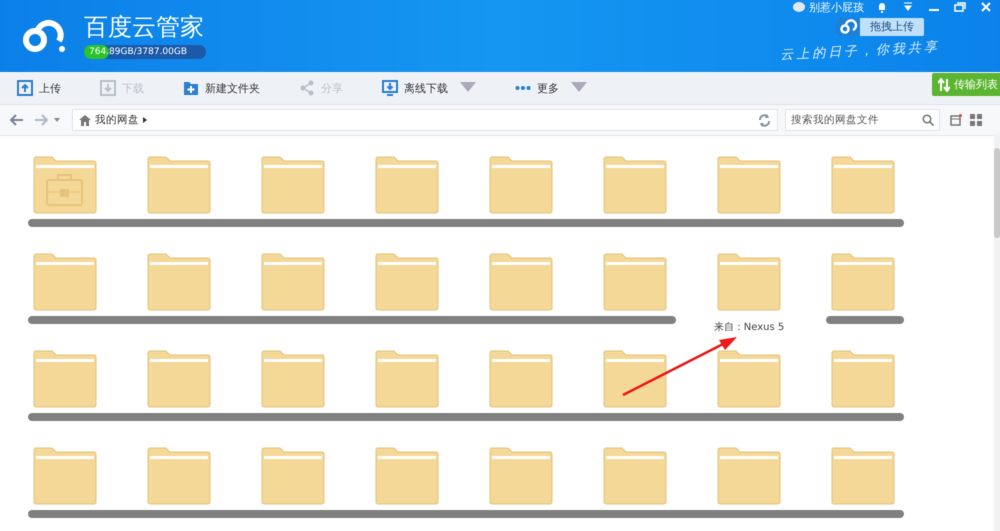 This screenshot has height=531, width=1000. Describe the element at coordinates (848, 27) in the screenshot. I see `cloud-icon` at that location.